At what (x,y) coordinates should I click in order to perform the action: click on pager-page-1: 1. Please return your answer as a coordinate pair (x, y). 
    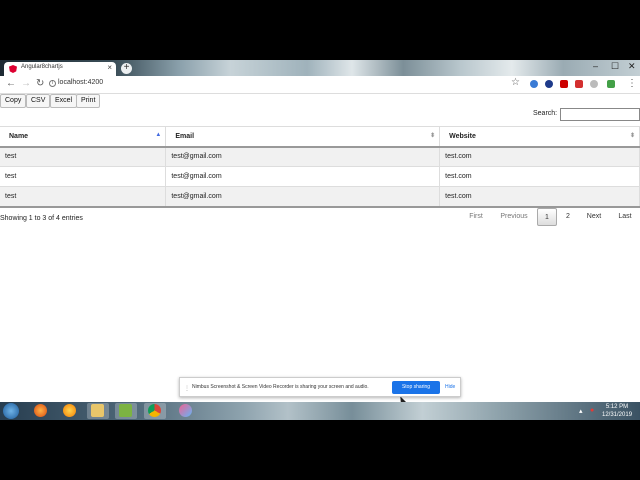
    Looking at the image, I should click on (547, 217).